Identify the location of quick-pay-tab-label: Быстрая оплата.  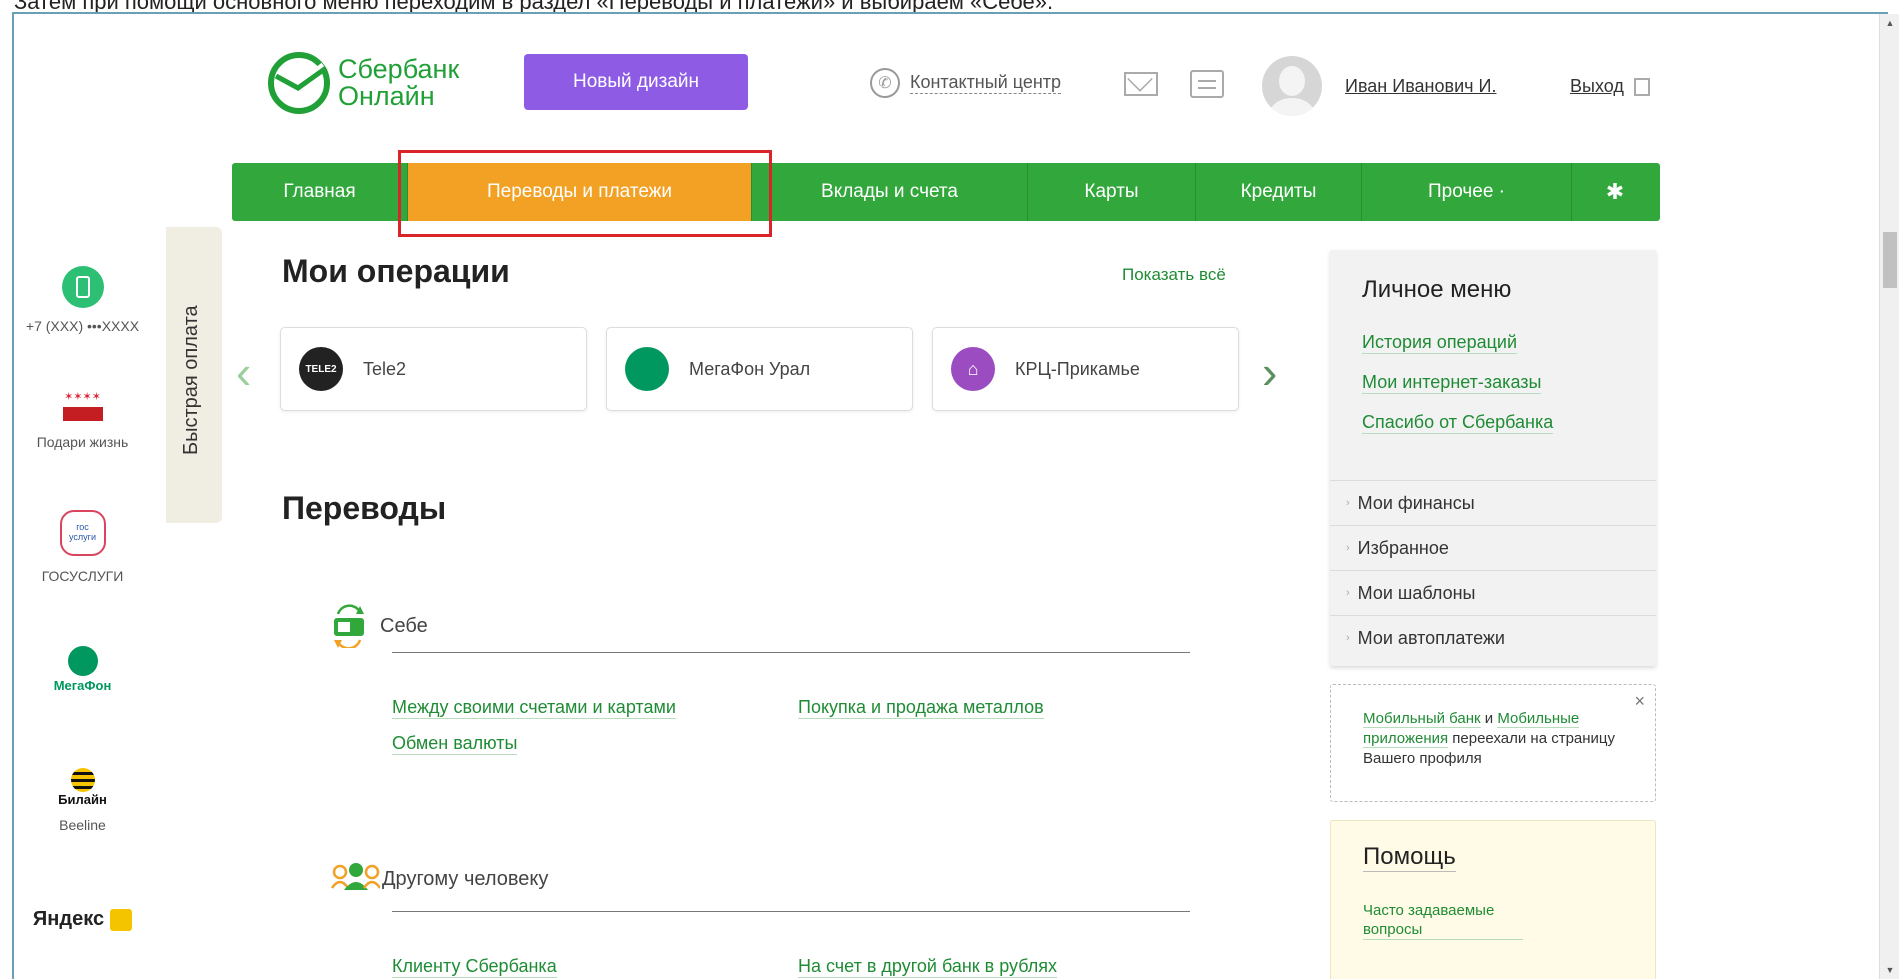
(191, 380).